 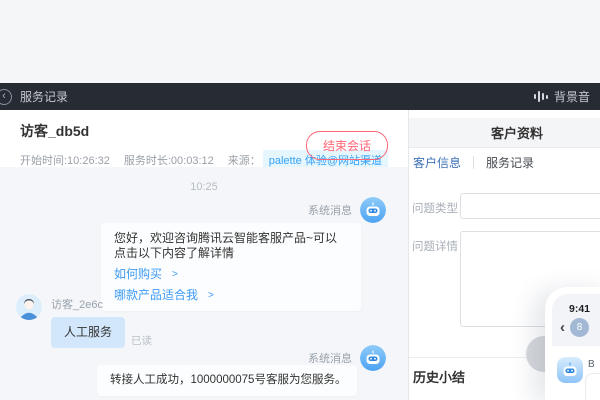 I want to click on phone-robot-avatar-icon, so click(x=570, y=370).